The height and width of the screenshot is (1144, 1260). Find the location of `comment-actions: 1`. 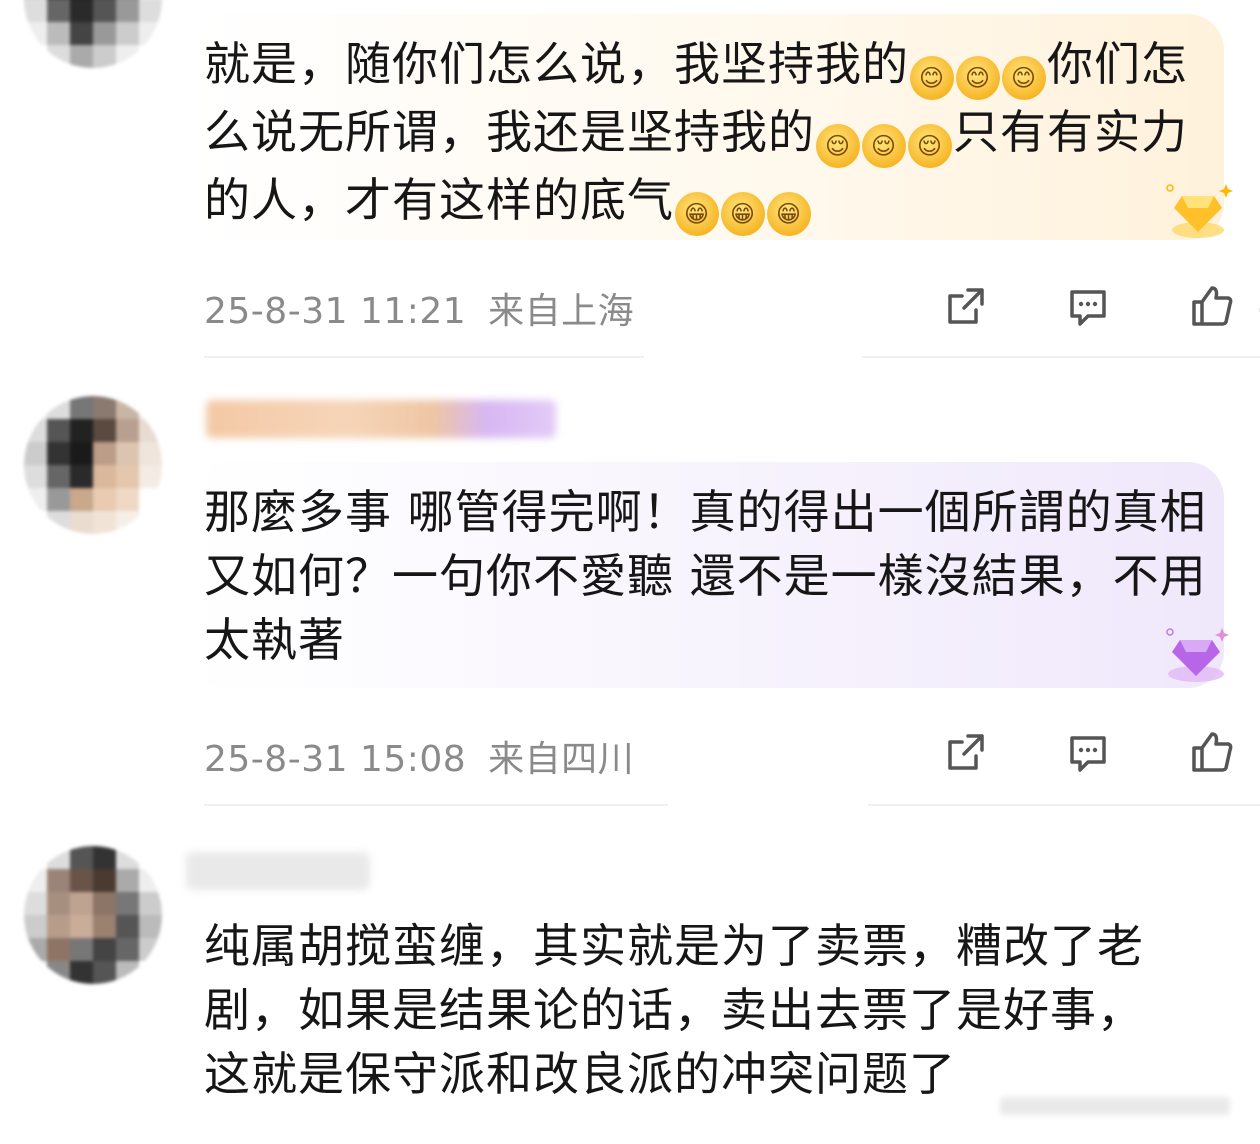

comment-actions: 1 is located at coordinates (1060, 752).